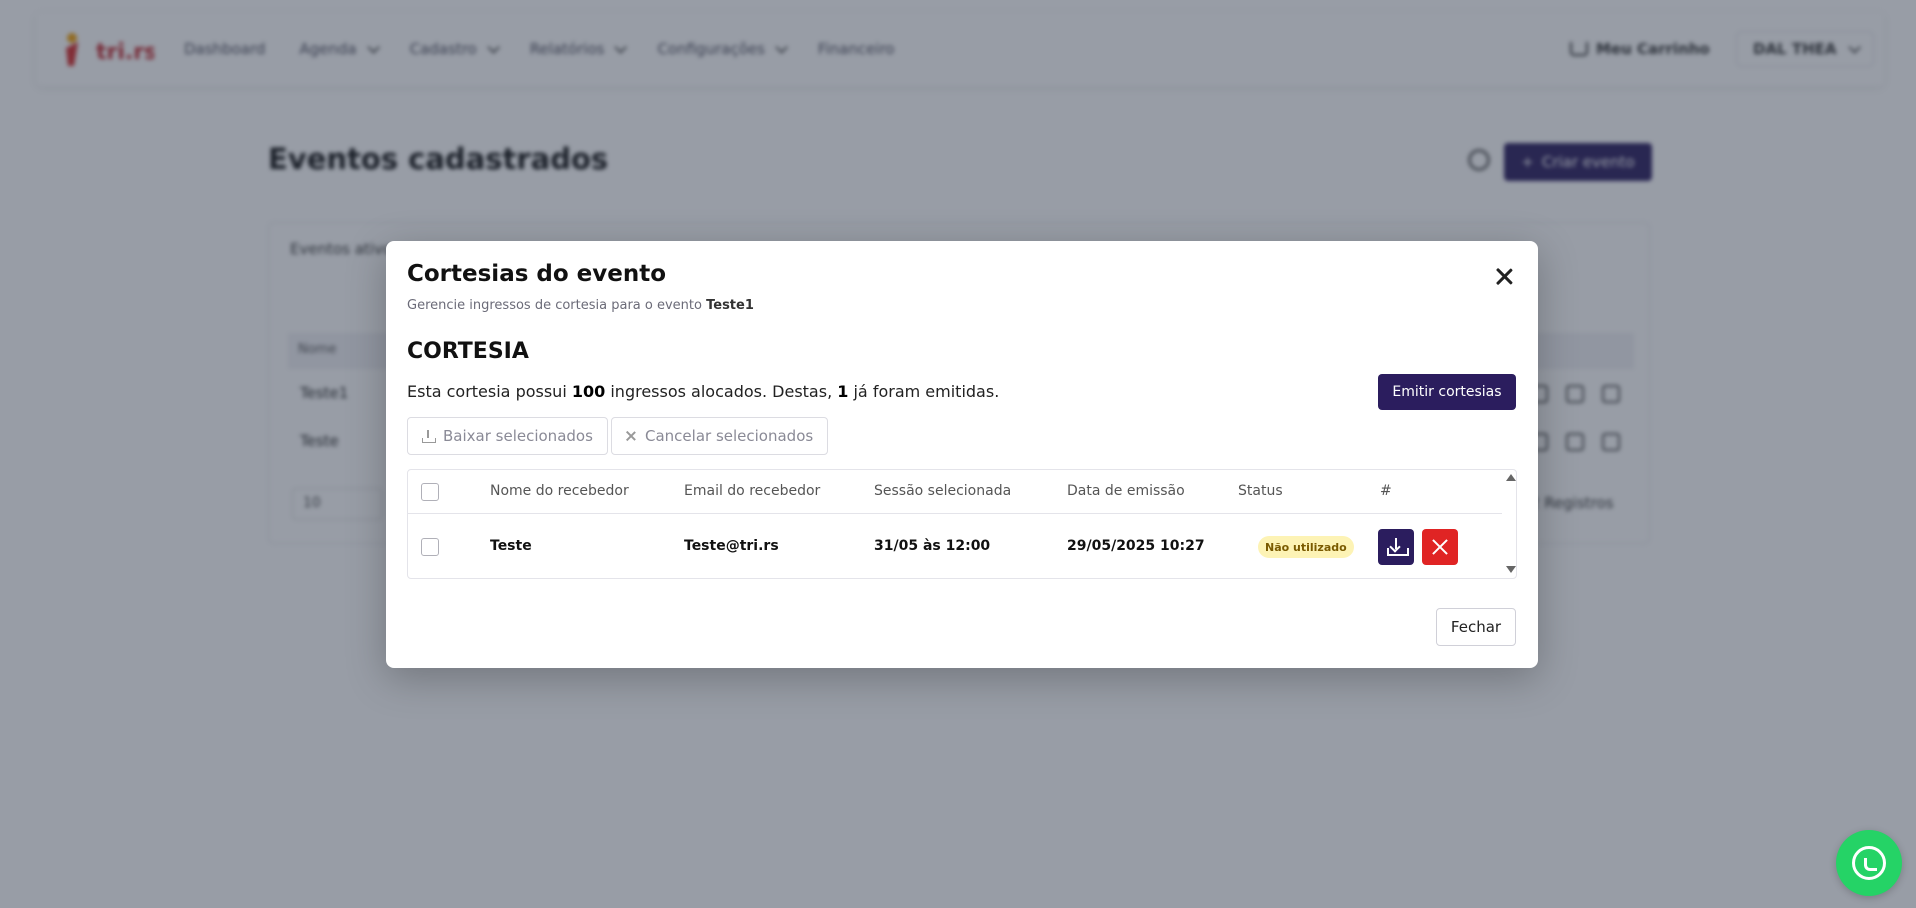 This screenshot has height=908, width=1916. I want to click on download-selected-button: Baixar selecionados, so click(507, 436).